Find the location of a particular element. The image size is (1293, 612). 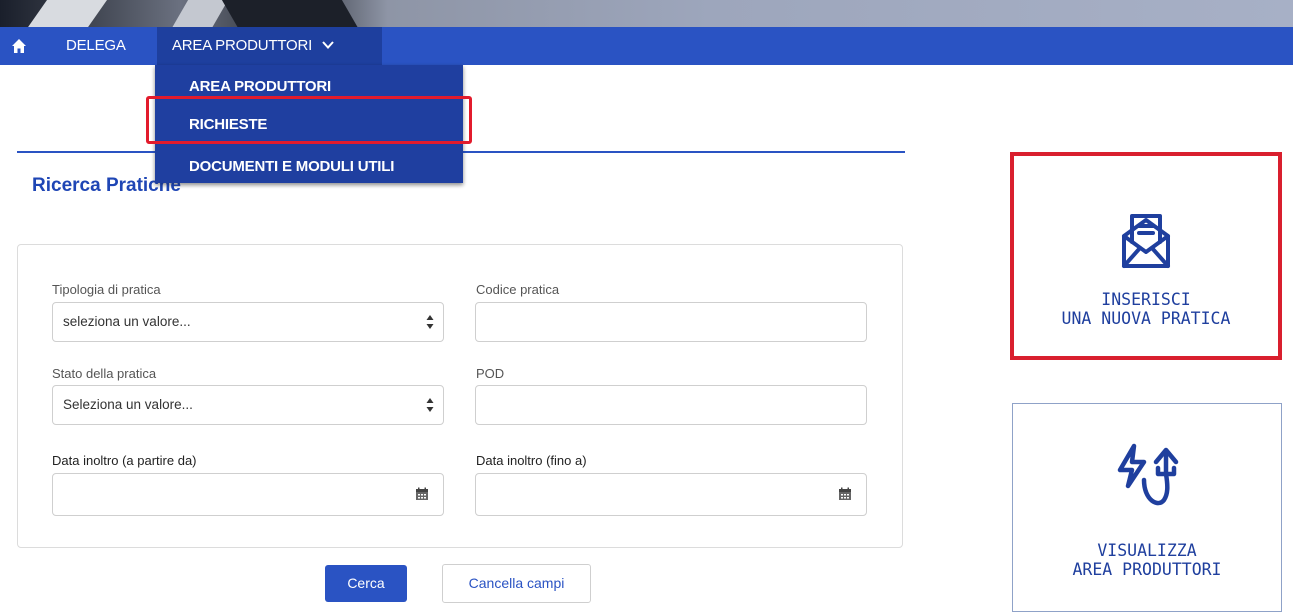

new-practice-line1: INSERISCI is located at coordinates (1146, 299).